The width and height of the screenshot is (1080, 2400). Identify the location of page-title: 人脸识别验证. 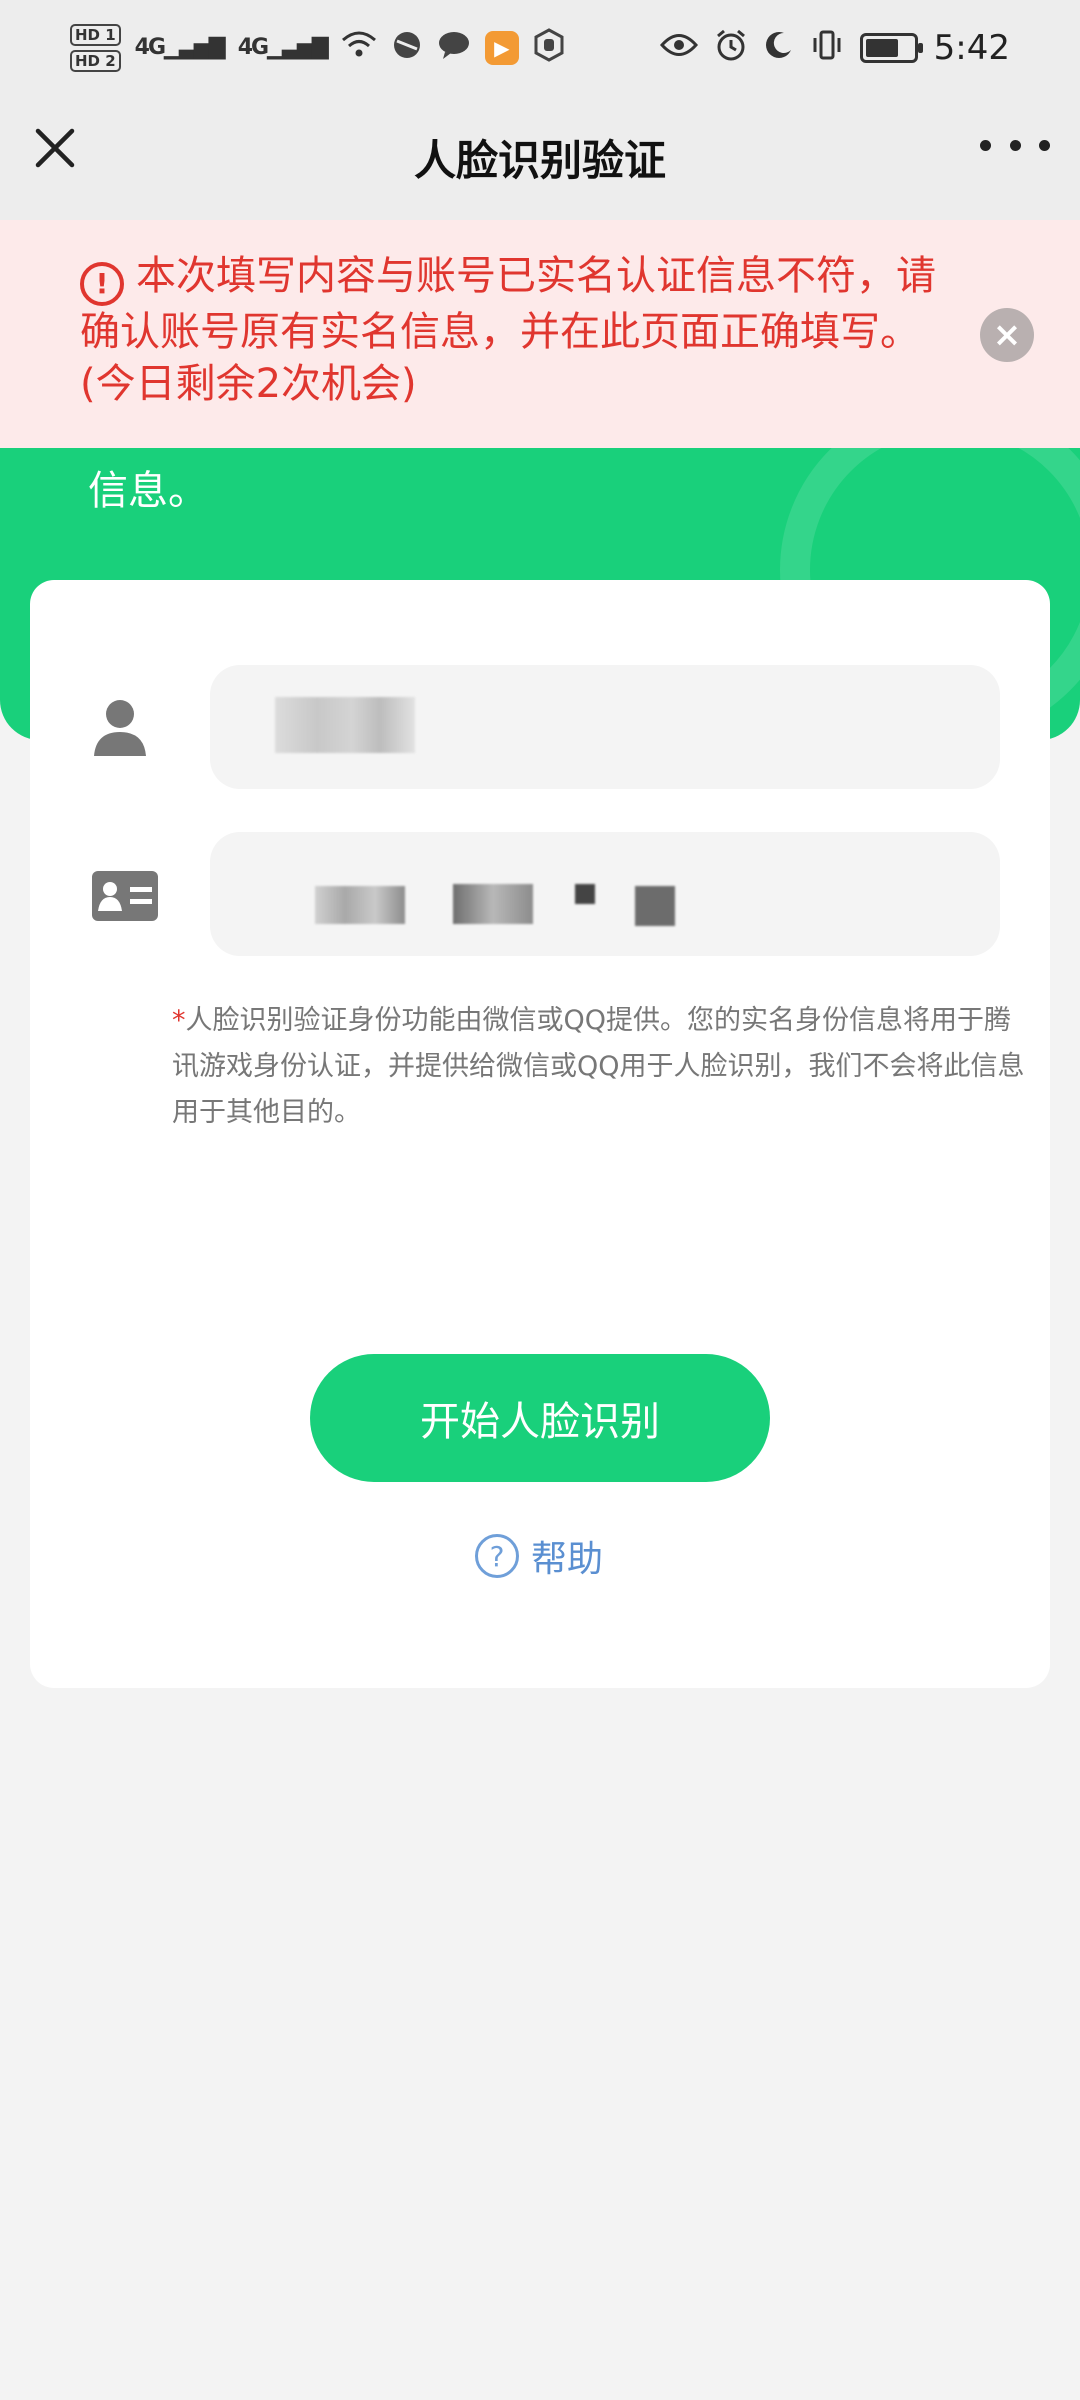
(539, 160).